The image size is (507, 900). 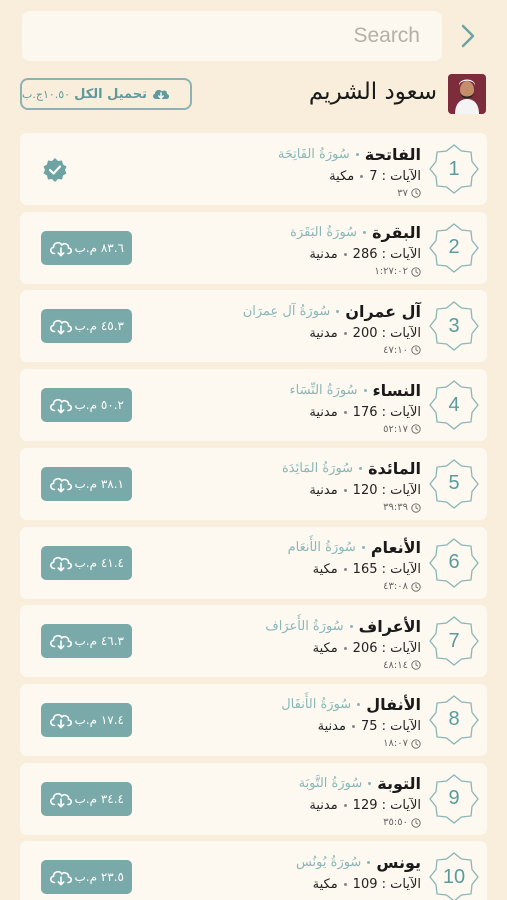 I want to click on surah-calligraphy: سُورَةُ الأَعرَاف, so click(x=304, y=626).